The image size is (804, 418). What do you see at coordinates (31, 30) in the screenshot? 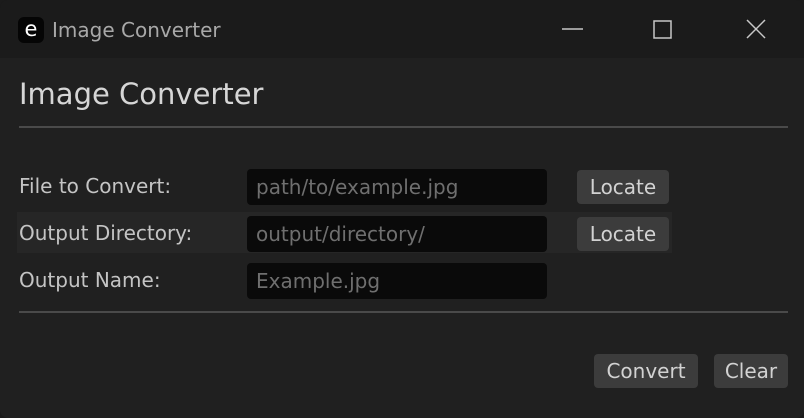
I see `app-icon: e` at bounding box center [31, 30].